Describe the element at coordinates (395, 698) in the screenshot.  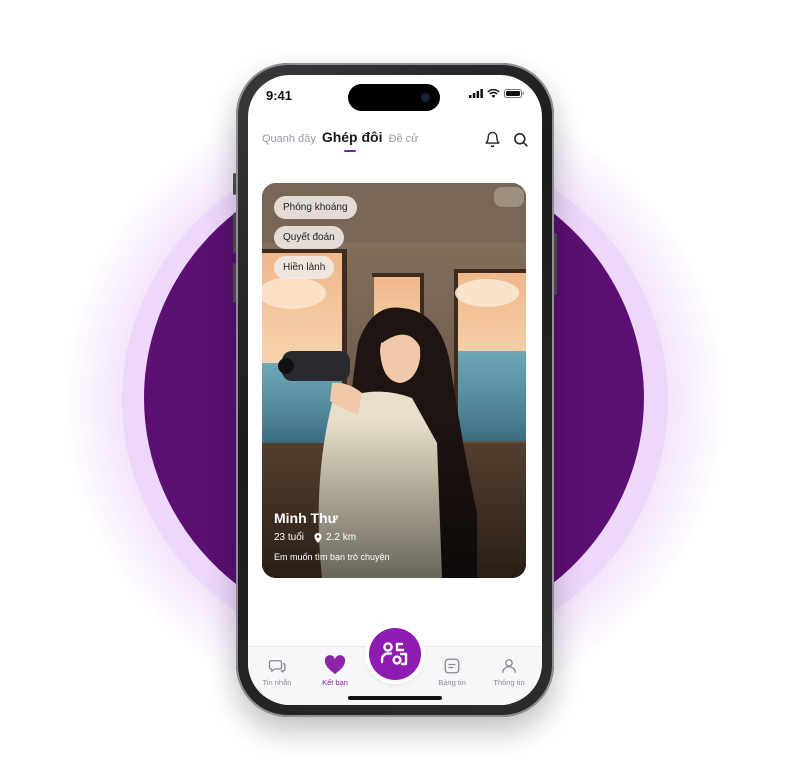
I see `home-indicator` at that location.